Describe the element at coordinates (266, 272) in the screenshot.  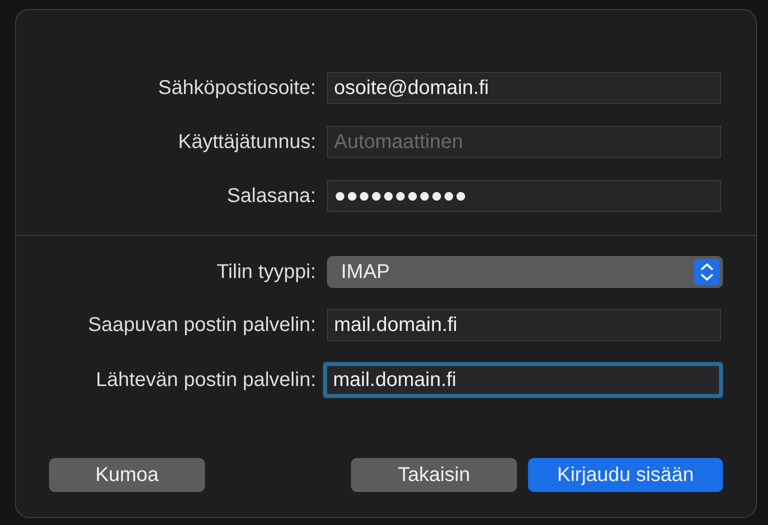
I see `field-label: Tilin tyyppi:` at that location.